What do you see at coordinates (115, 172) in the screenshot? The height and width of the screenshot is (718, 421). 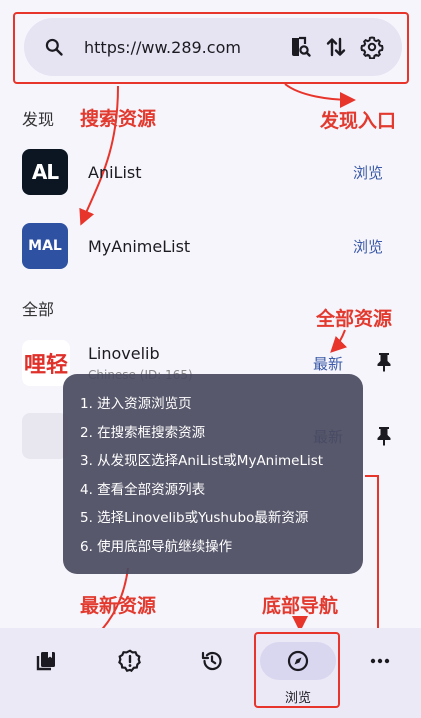 I see `list-item-title: AniList` at bounding box center [115, 172].